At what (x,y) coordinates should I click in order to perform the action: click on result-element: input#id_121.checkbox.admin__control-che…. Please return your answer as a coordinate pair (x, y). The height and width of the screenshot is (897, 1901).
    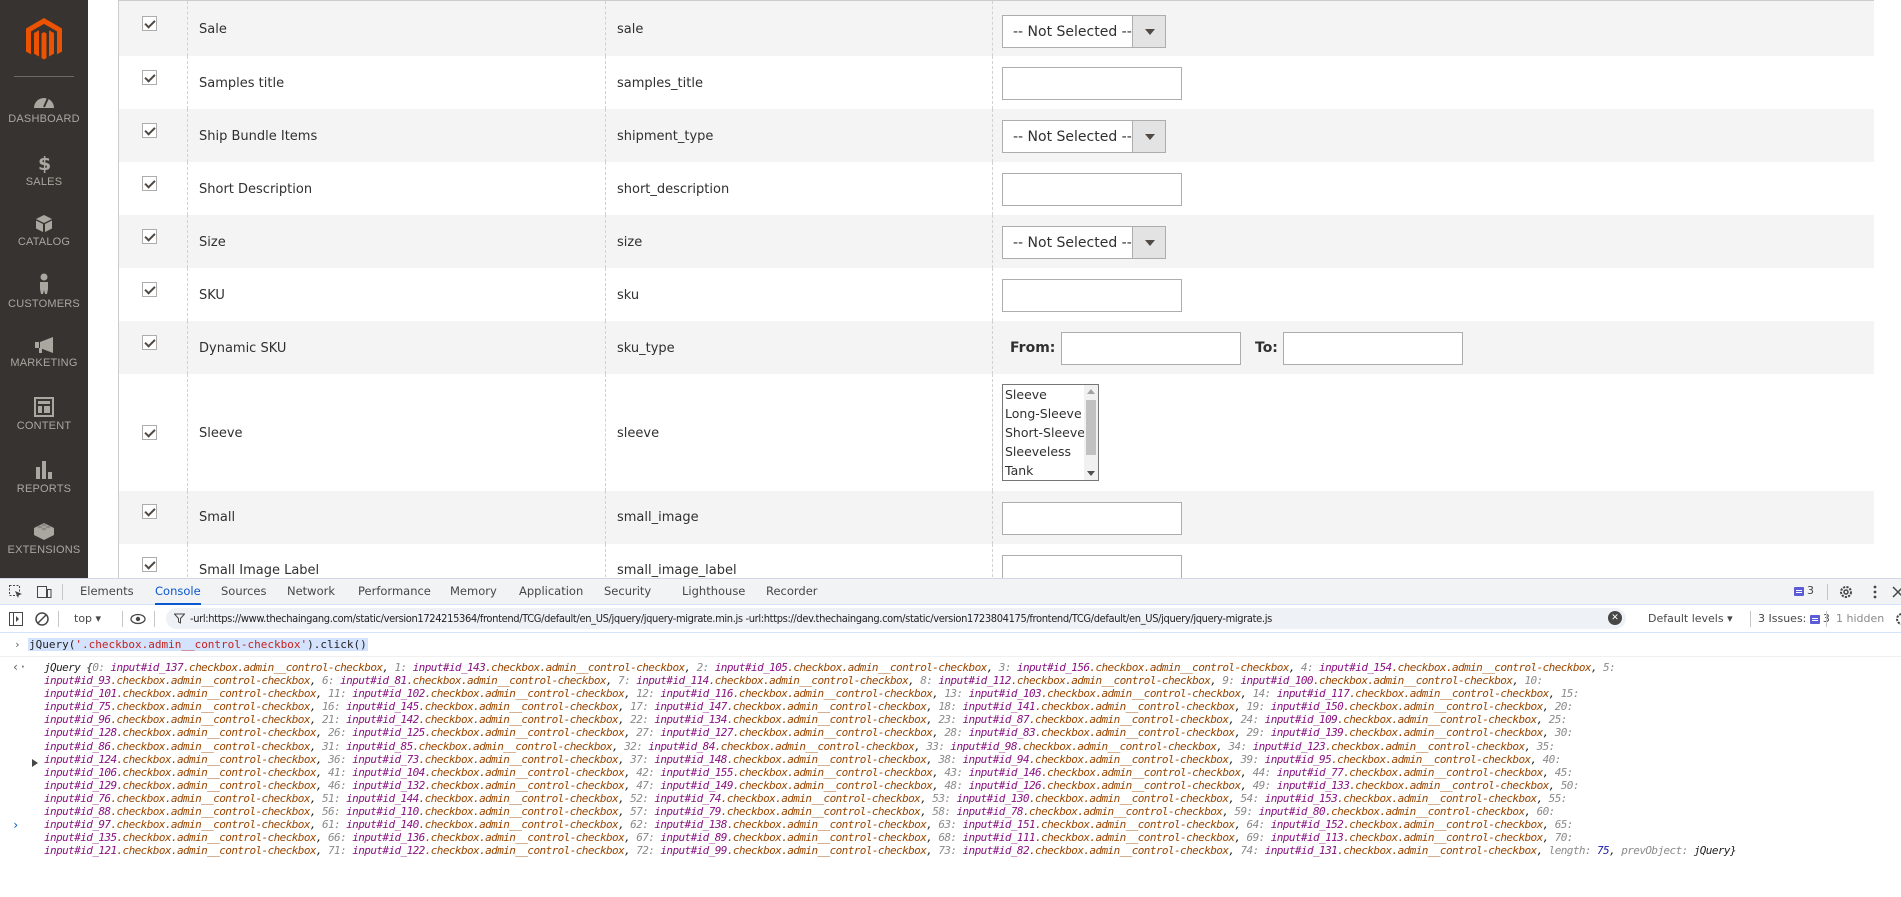
    Looking at the image, I should click on (180, 850).